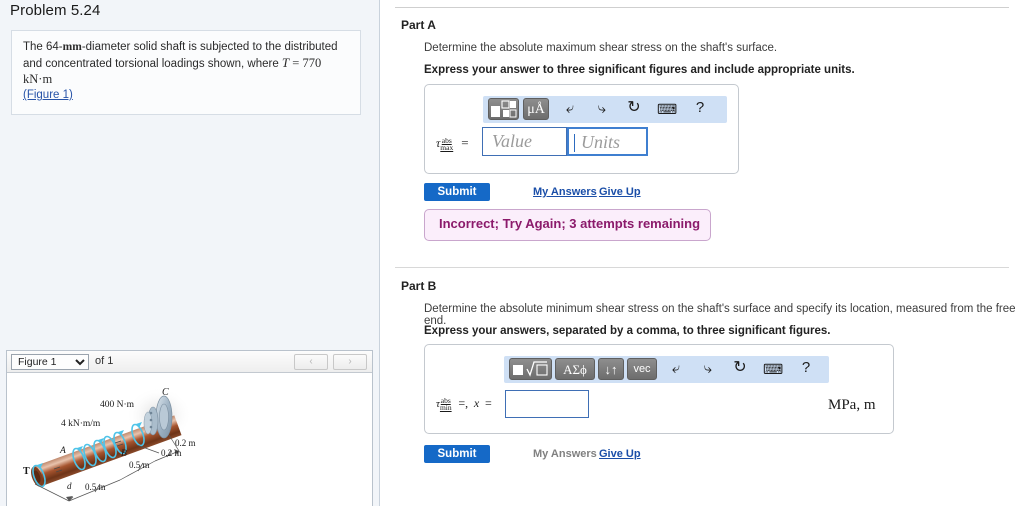 The height and width of the screenshot is (506, 1024). I want to click on units-icon: μÅ, so click(536, 109).